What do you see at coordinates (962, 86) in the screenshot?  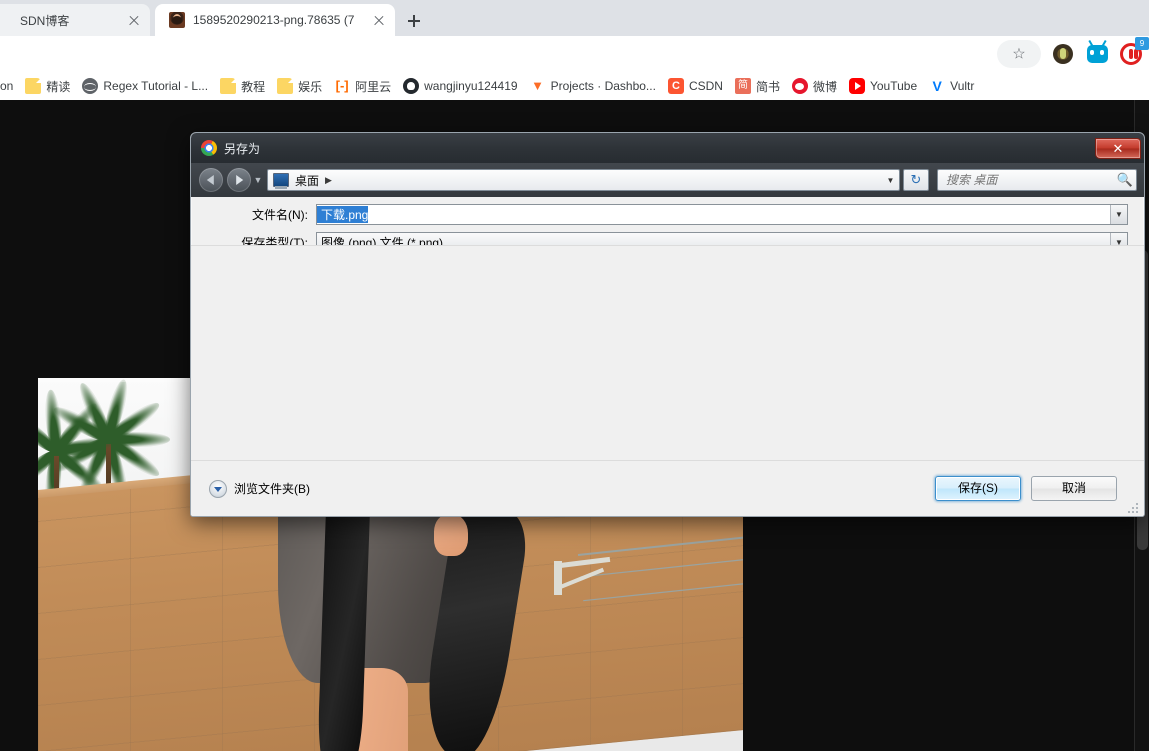 I see `bookmark-label: Vultr` at bounding box center [962, 86].